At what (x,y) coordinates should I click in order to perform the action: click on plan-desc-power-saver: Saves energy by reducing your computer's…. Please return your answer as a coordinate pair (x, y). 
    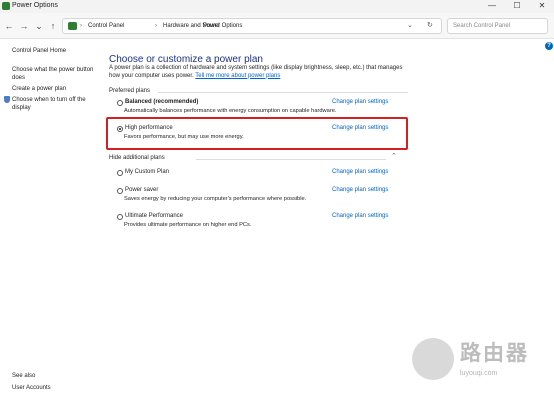
    Looking at the image, I should click on (215, 199).